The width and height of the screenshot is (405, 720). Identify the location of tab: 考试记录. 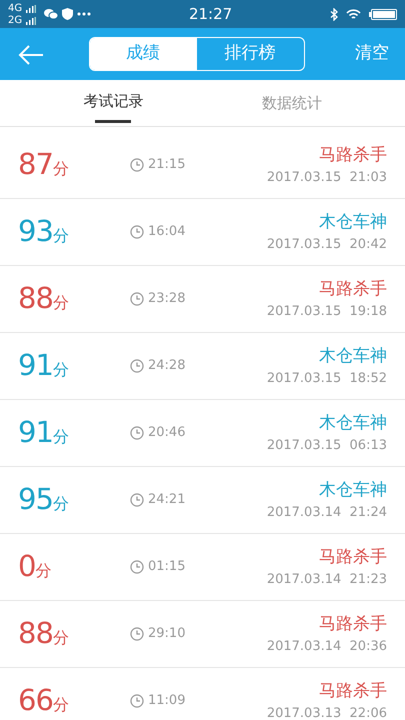
(113, 101).